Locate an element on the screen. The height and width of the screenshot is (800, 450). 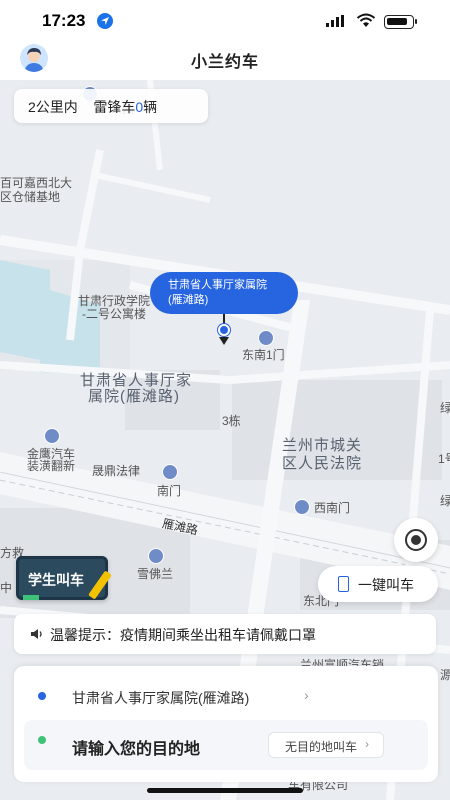
one-tap-call-label: 一键叫车 is located at coordinates (386, 585).